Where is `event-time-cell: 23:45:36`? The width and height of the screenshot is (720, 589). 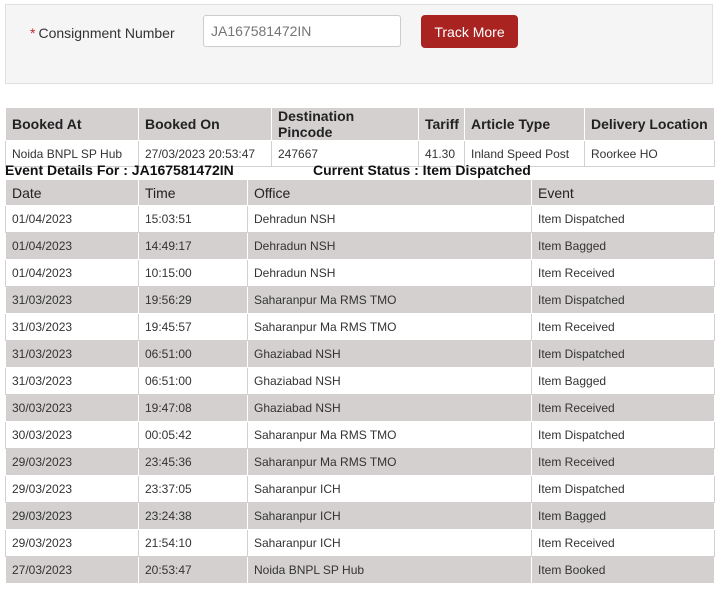
event-time-cell: 23:45:36 is located at coordinates (193, 462).